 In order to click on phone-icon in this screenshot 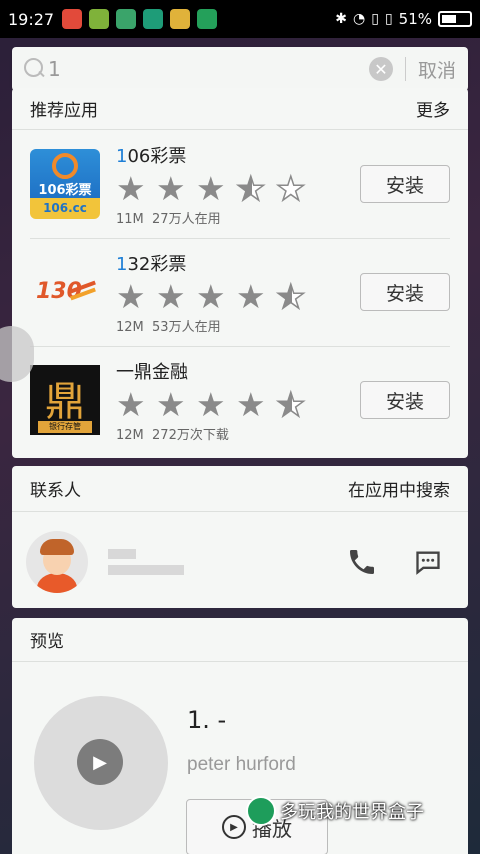, I will do `click(362, 562)`.